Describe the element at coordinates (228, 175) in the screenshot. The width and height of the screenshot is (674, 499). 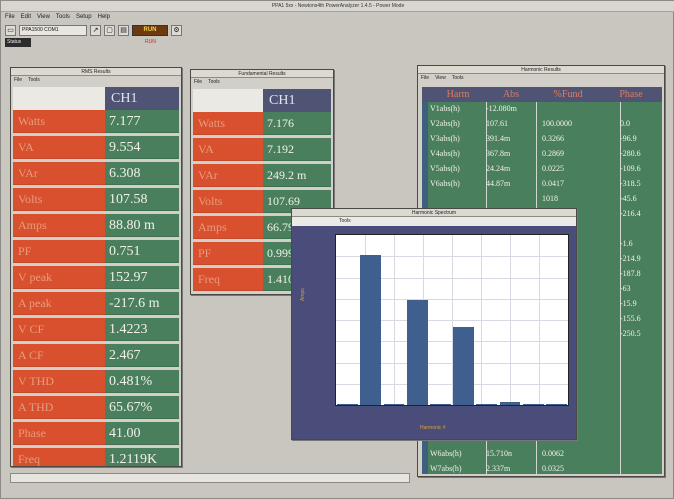
I see `fund-row-label: VAr` at that location.